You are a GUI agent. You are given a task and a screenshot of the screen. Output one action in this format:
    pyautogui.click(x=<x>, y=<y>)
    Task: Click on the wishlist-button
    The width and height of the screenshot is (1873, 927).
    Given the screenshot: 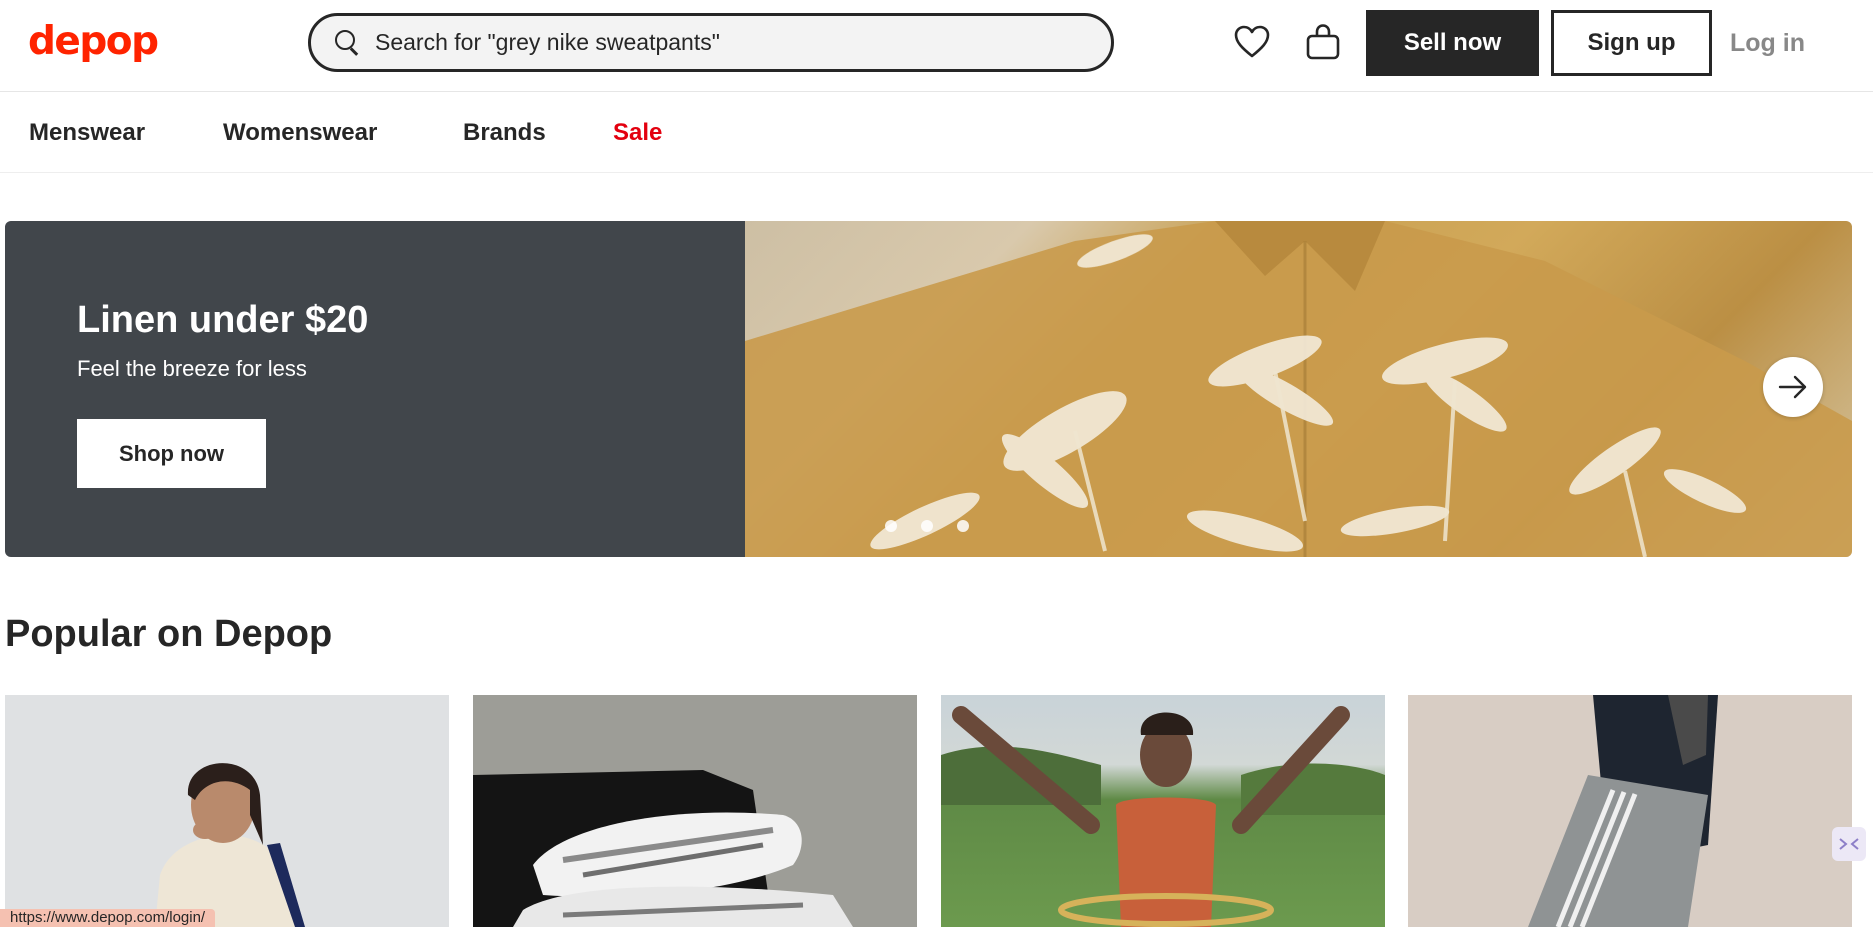 What is the action you would take?
    pyautogui.click(x=1252, y=42)
    